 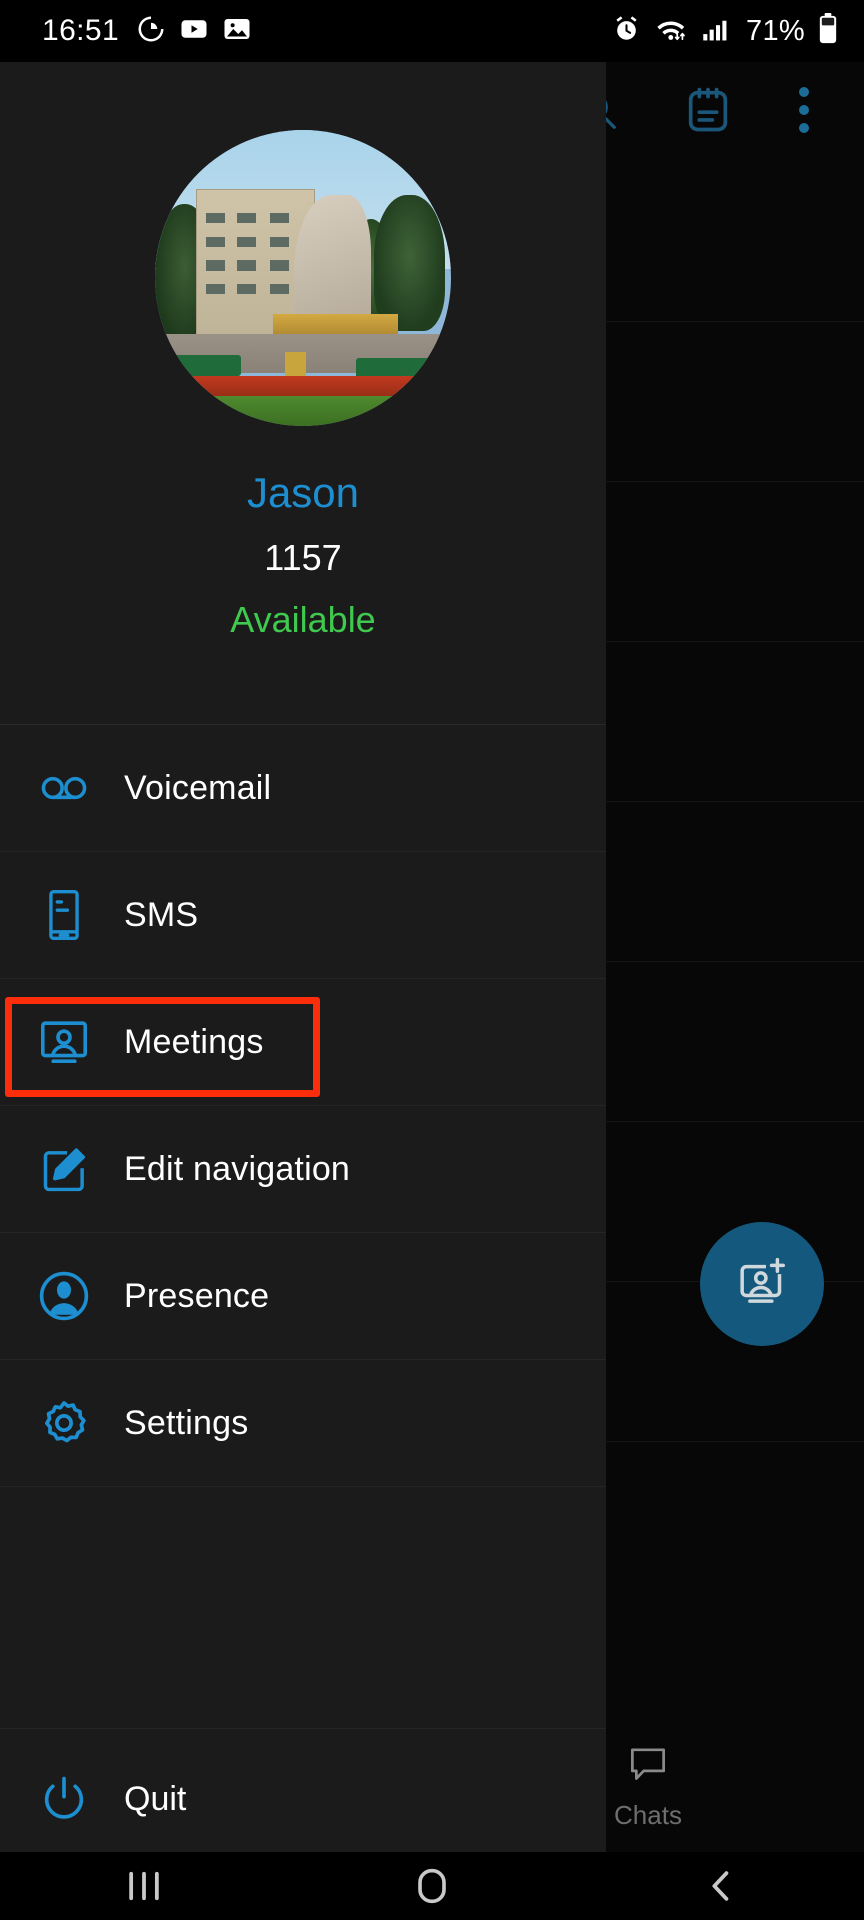 I want to click on notes-icon, so click(x=708, y=112).